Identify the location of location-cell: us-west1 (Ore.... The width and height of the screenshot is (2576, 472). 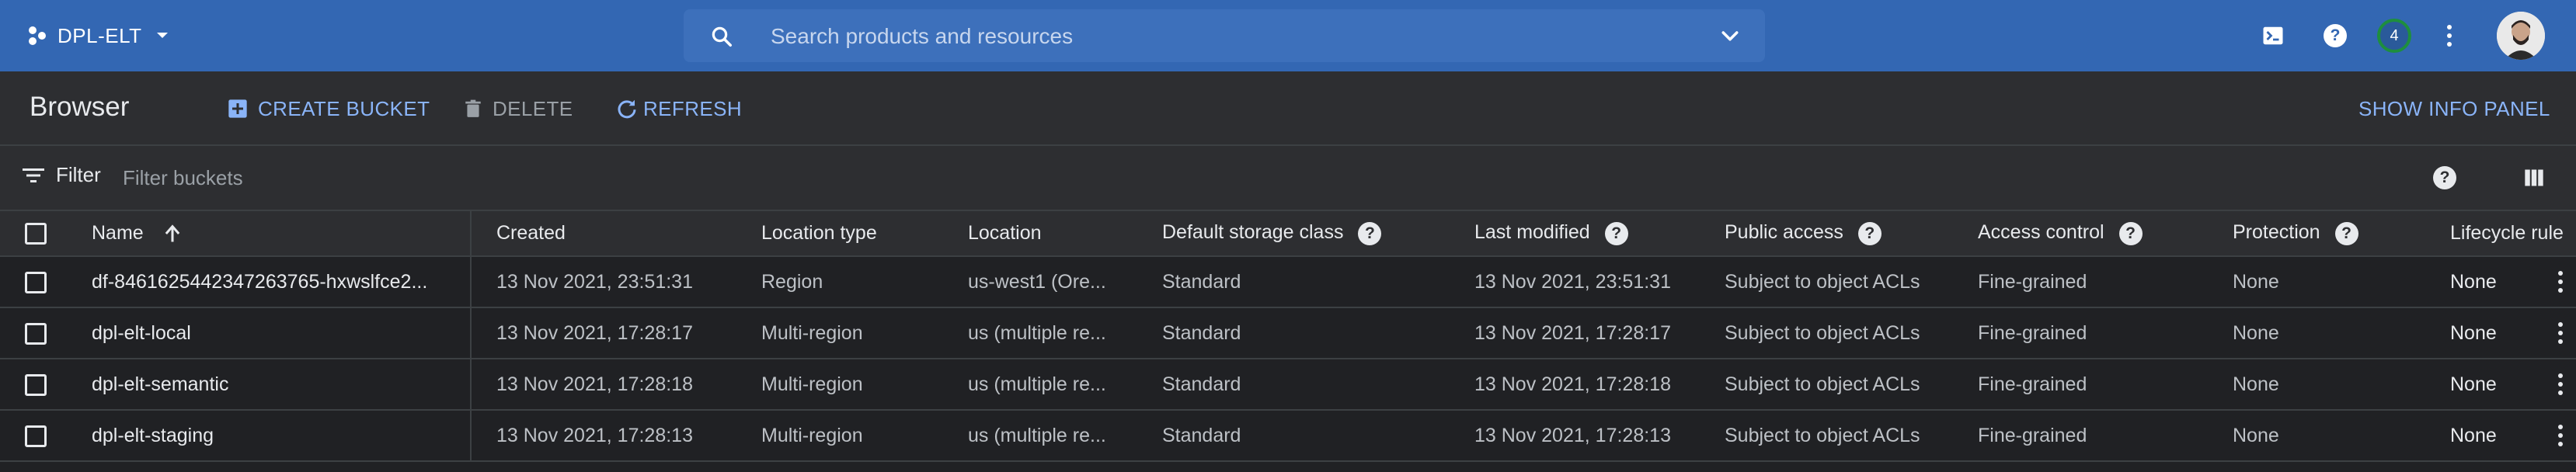
(1037, 281).